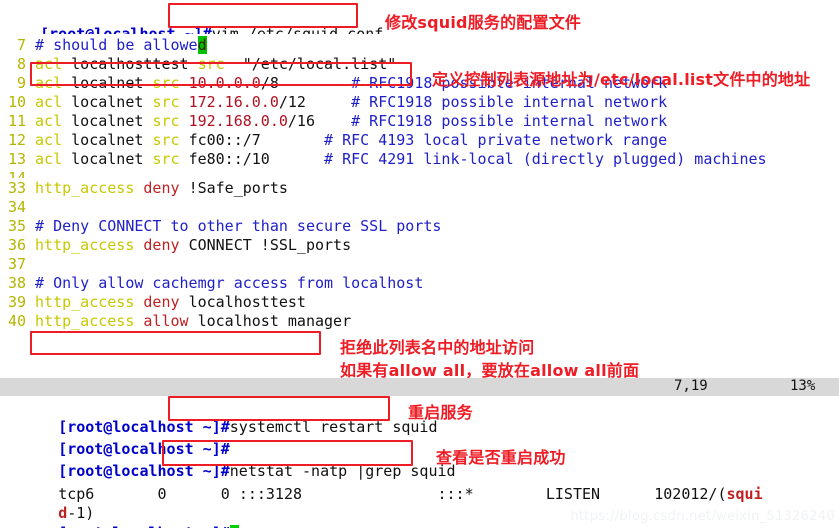 This screenshot has width=839, height=528. Describe the element at coordinates (16, 302) in the screenshot. I see `vim-line-number: 39` at that location.